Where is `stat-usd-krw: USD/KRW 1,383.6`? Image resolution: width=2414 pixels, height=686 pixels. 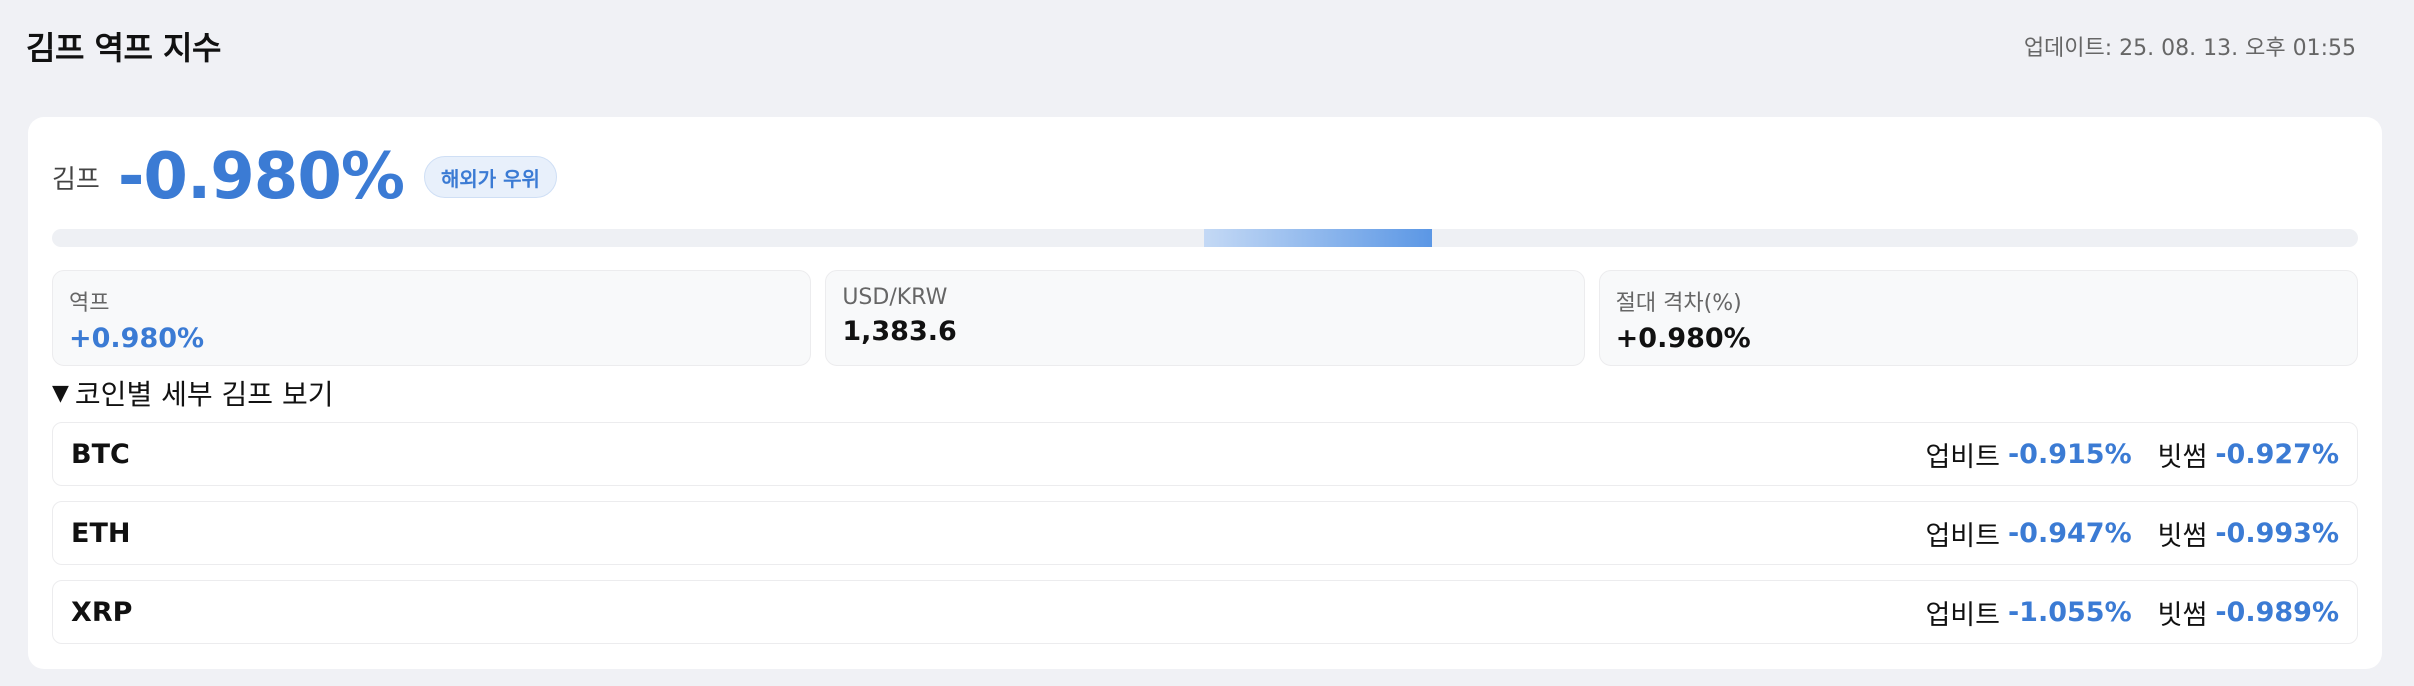
stat-usd-krw: USD/KRW 1,383.6 is located at coordinates (1205, 318).